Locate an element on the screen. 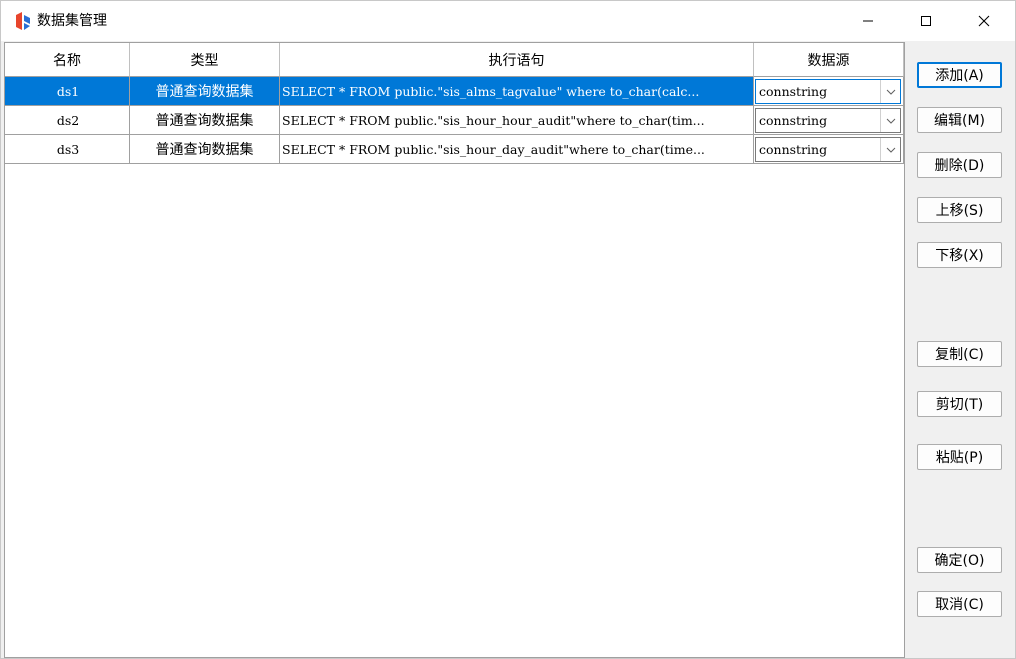  maximize-icon is located at coordinates (926, 21).